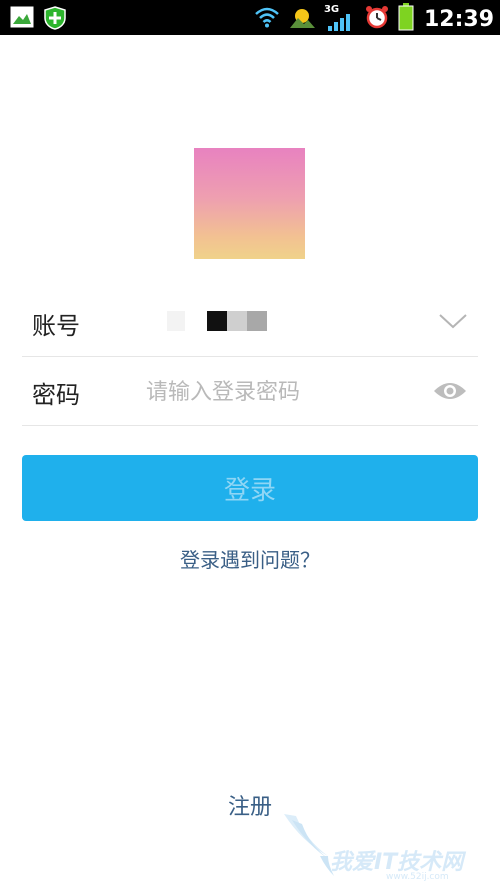 Image resolution: width=500 pixels, height=889 pixels. I want to click on watermark-logo: 我爱IT技术网 www.52ij.com, so click(387, 847).